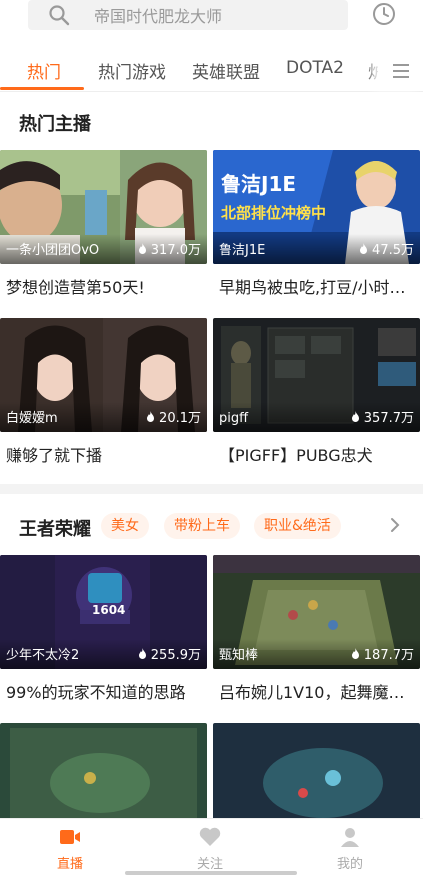 This screenshot has width=423, height=877. I want to click on thumb-headline: 鲁洁J1E, so click(259, 184).